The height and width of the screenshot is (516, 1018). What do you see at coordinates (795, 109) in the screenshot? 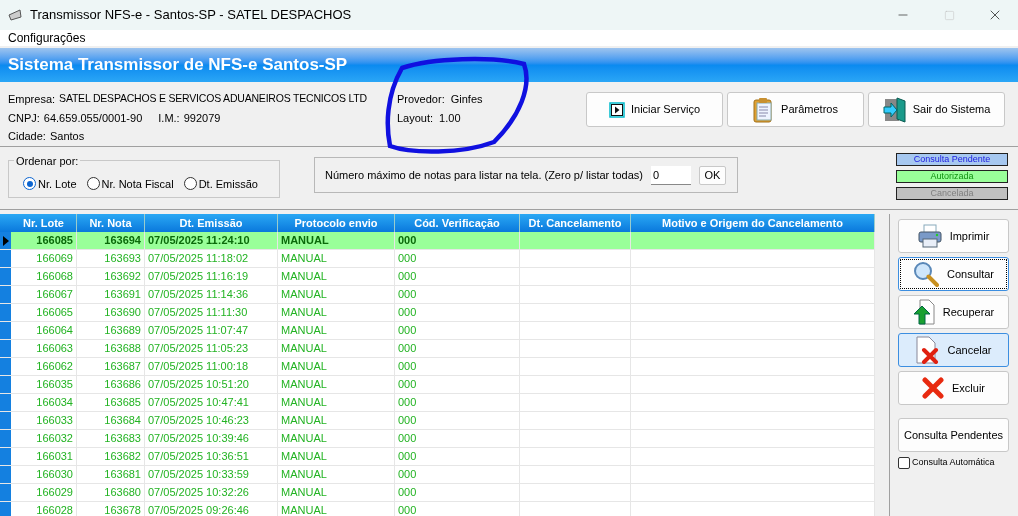
I see `toolbar-button: Parâmetros` at bounding box center [795, 109].